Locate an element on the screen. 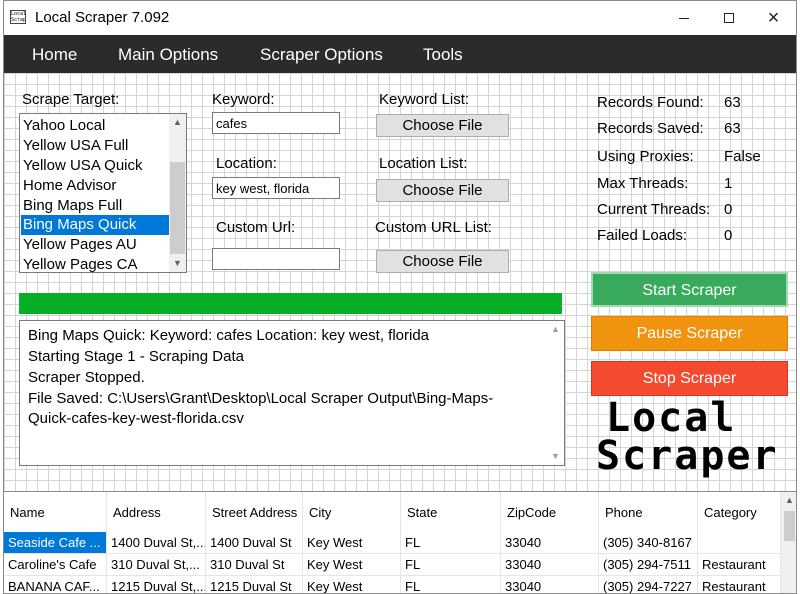 This screenshot has height=594, width=800. log-scrollbar: ▲ ▼ is located at coordinates (555, 393).